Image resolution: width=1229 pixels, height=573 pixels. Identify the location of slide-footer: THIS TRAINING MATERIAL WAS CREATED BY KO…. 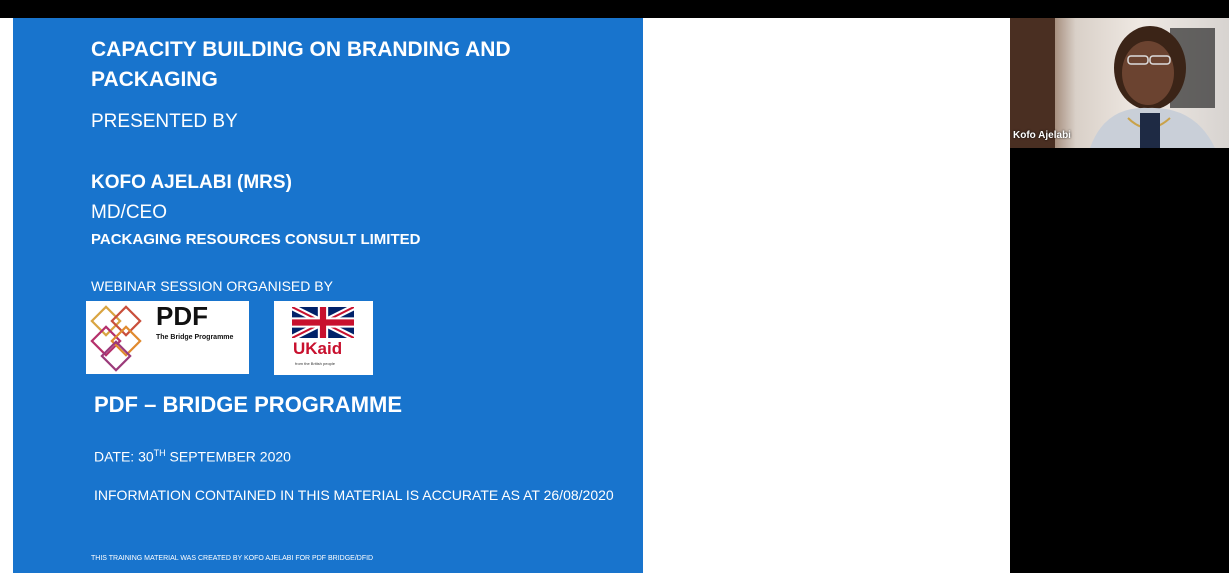
(232, 558).